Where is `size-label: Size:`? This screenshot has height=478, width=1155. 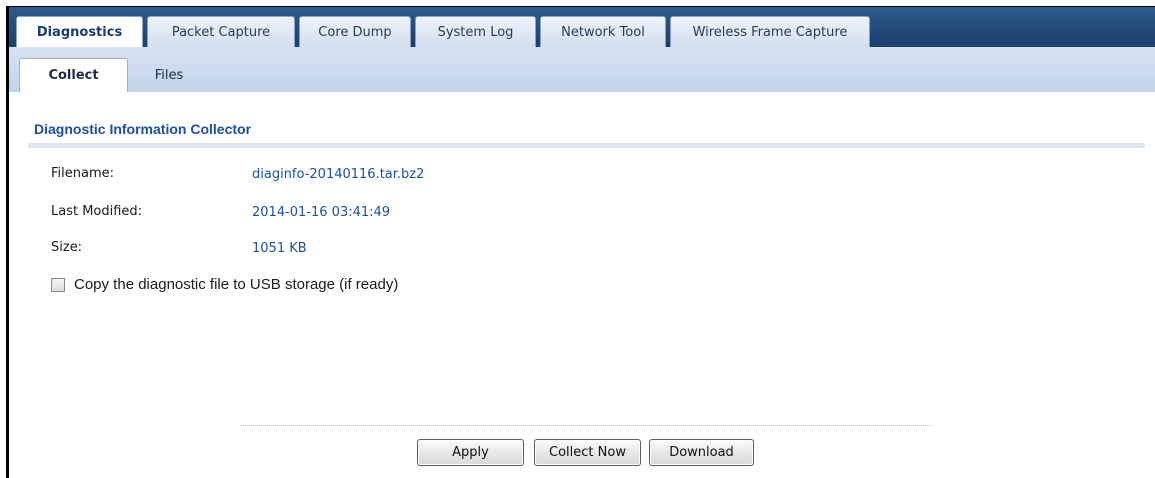 size-label: Size: is located at coordinates (67, 247).